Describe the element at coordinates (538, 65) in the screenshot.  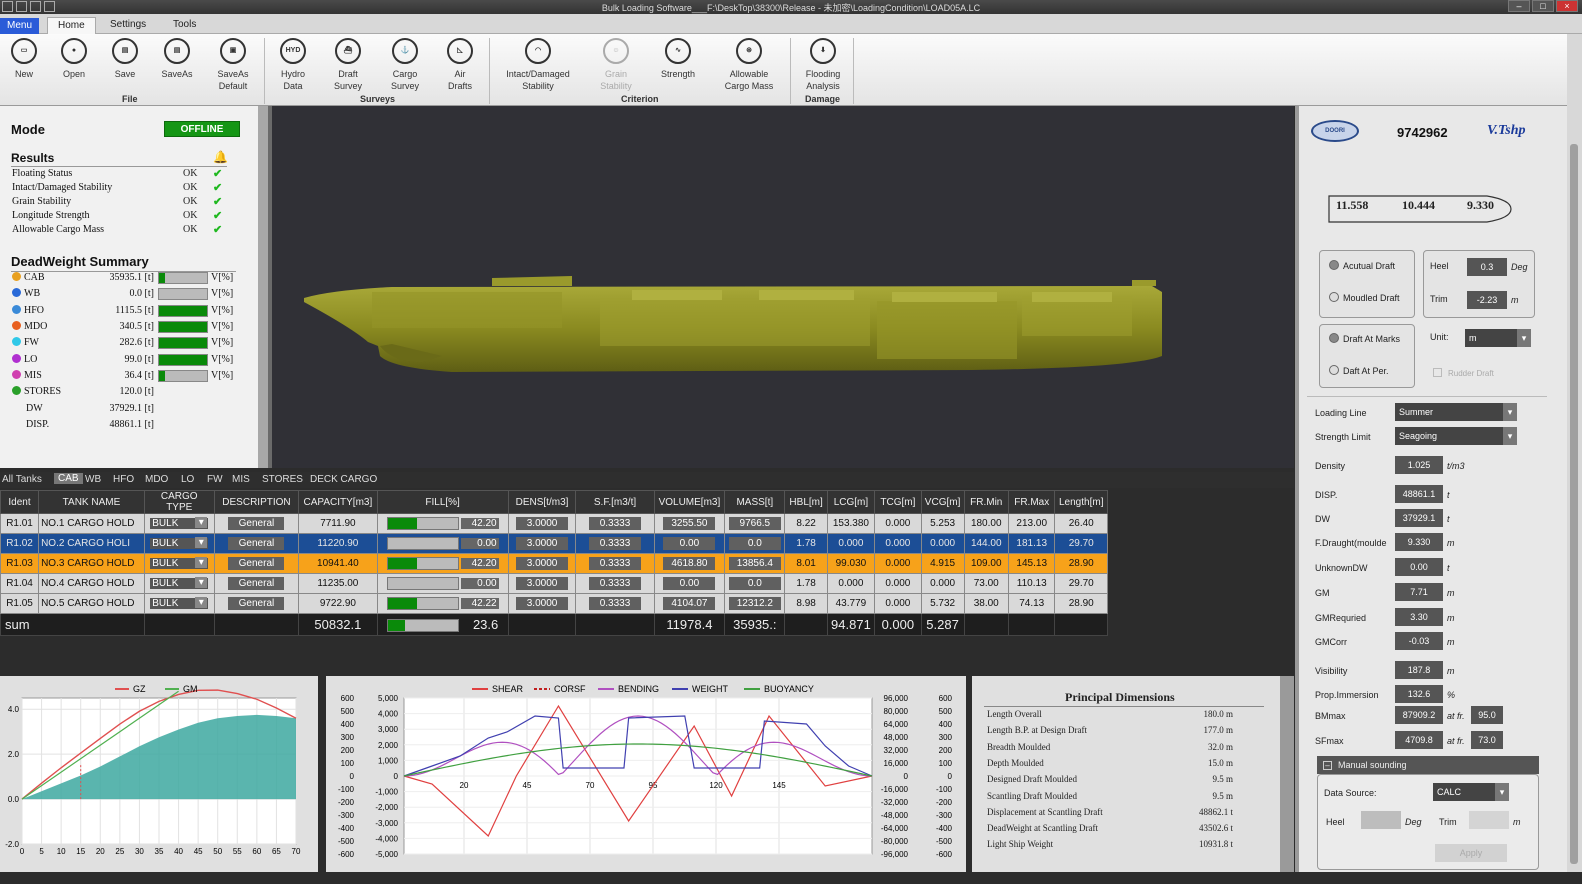
I see `intact-damaged-stability-button: ◠ Intact/Damaged Stability` at that location.